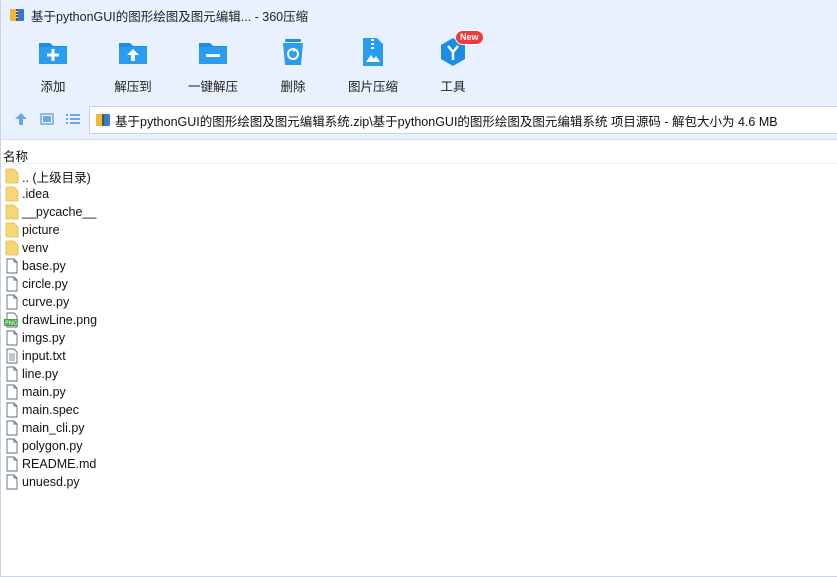 The width and height of the screenshot is (837, 577). Describe the element at coordinates (293, 66) in the screenshot. I see `delete-button: 删除` at that location.